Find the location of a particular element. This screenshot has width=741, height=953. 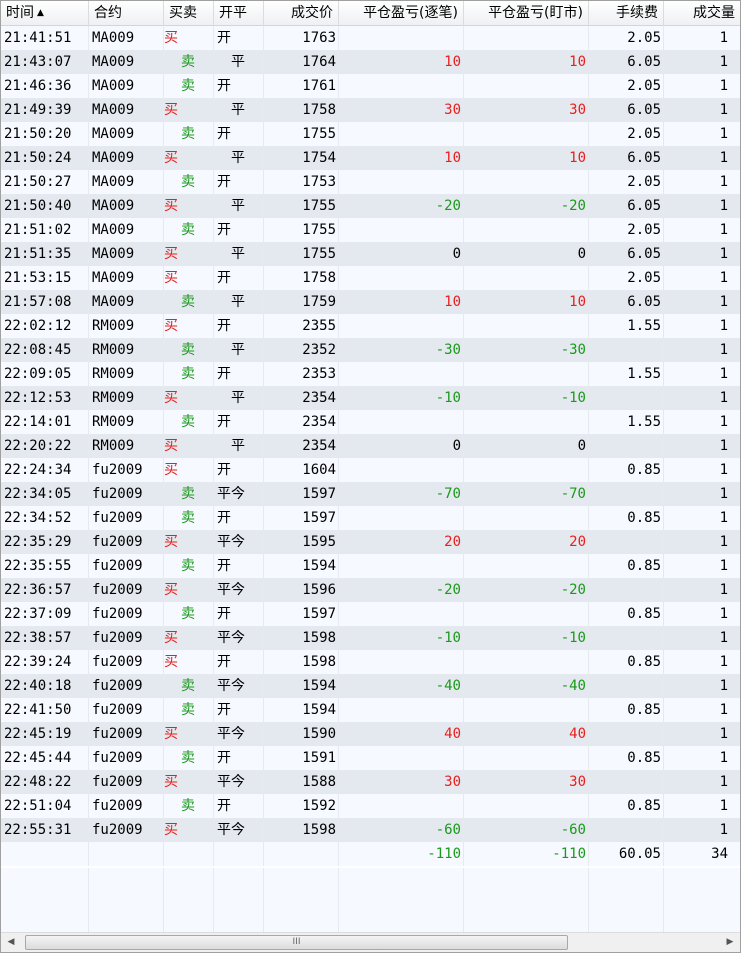

table-row: 22:51:04 fu2009 卖开 1592 0.85 1 is located at coordinates (370, 806).